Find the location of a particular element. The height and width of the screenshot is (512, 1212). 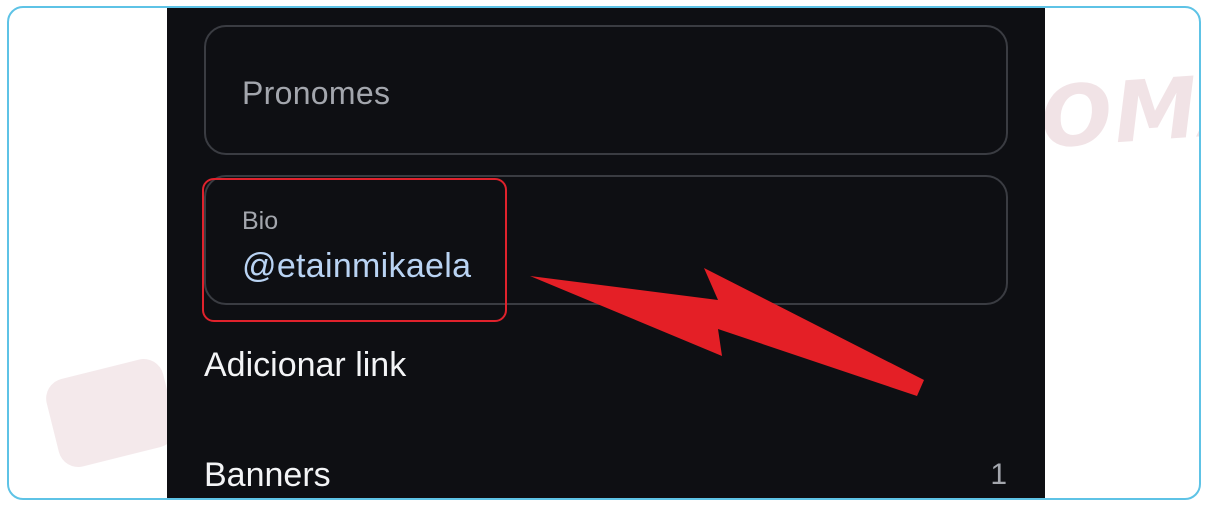

add-link-button: Adicionar link is located at coordinates (305, 365).